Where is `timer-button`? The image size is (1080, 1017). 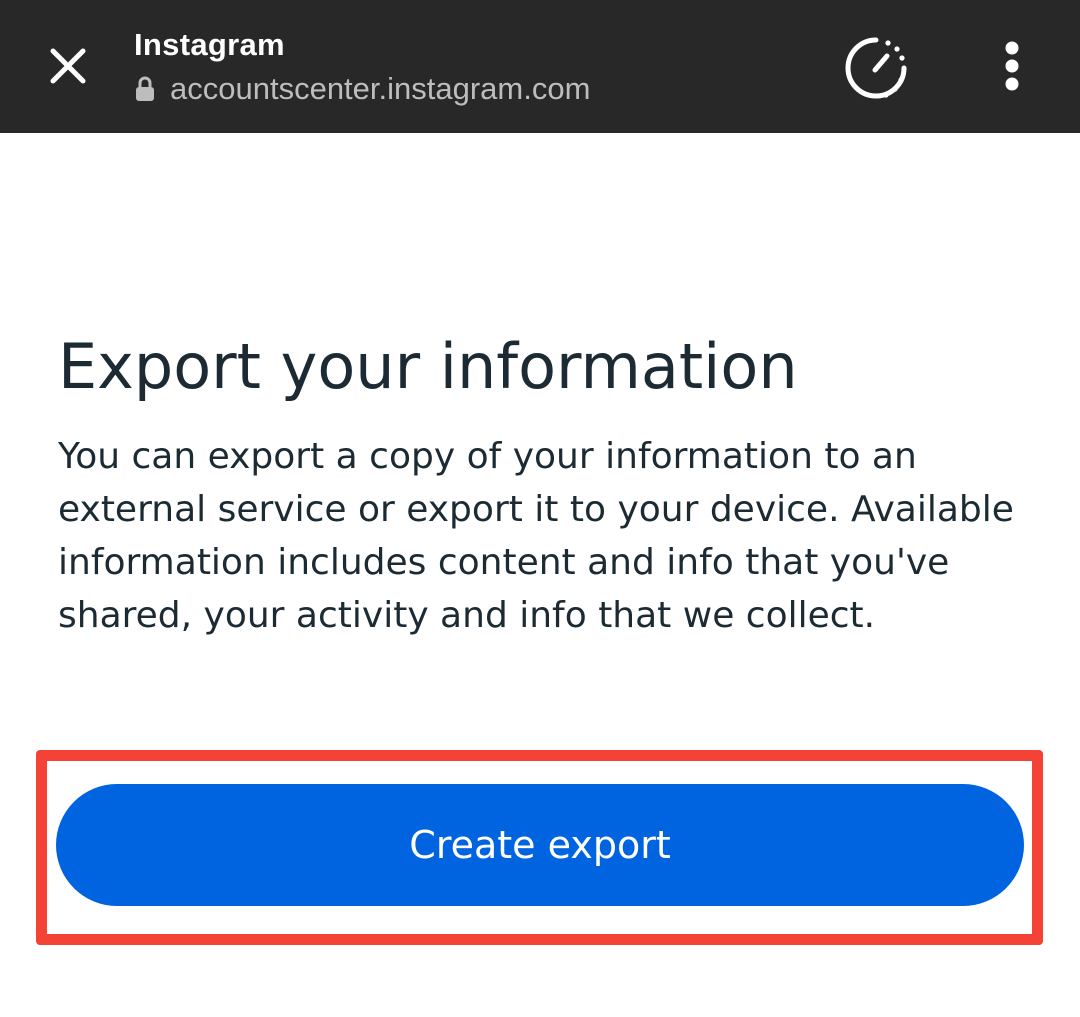
timer-button is located at coordinates (876, 70).